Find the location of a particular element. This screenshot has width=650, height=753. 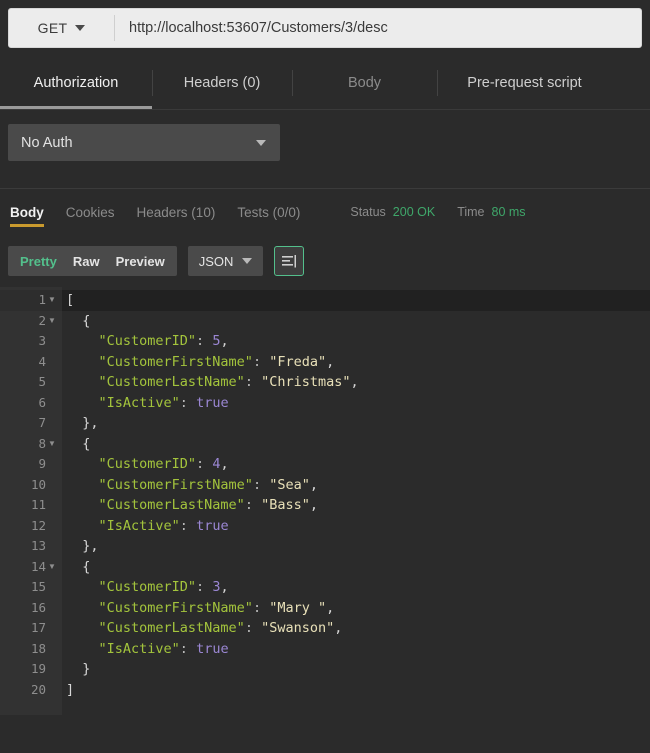

authorization-panel: No Auth is located at coordinates (325, 149).